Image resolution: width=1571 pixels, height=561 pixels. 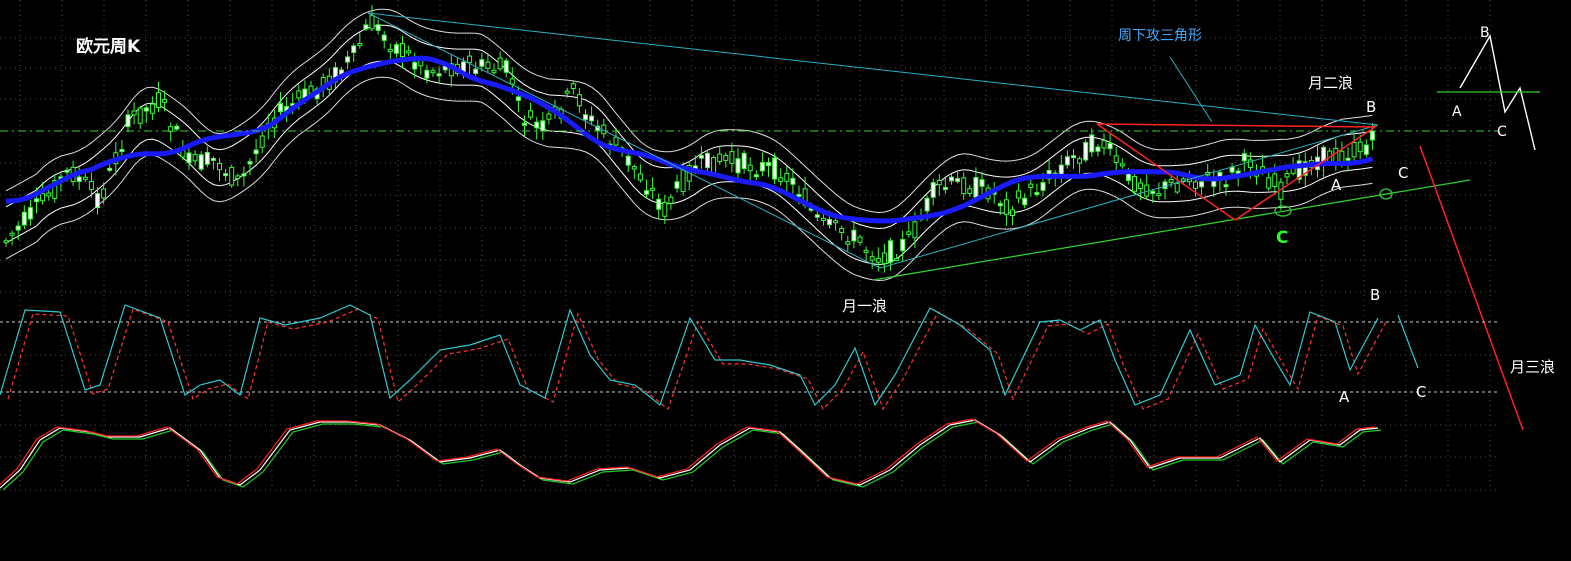 I want to click on chart-title: 欧元周K, so click(x=108, y=46).